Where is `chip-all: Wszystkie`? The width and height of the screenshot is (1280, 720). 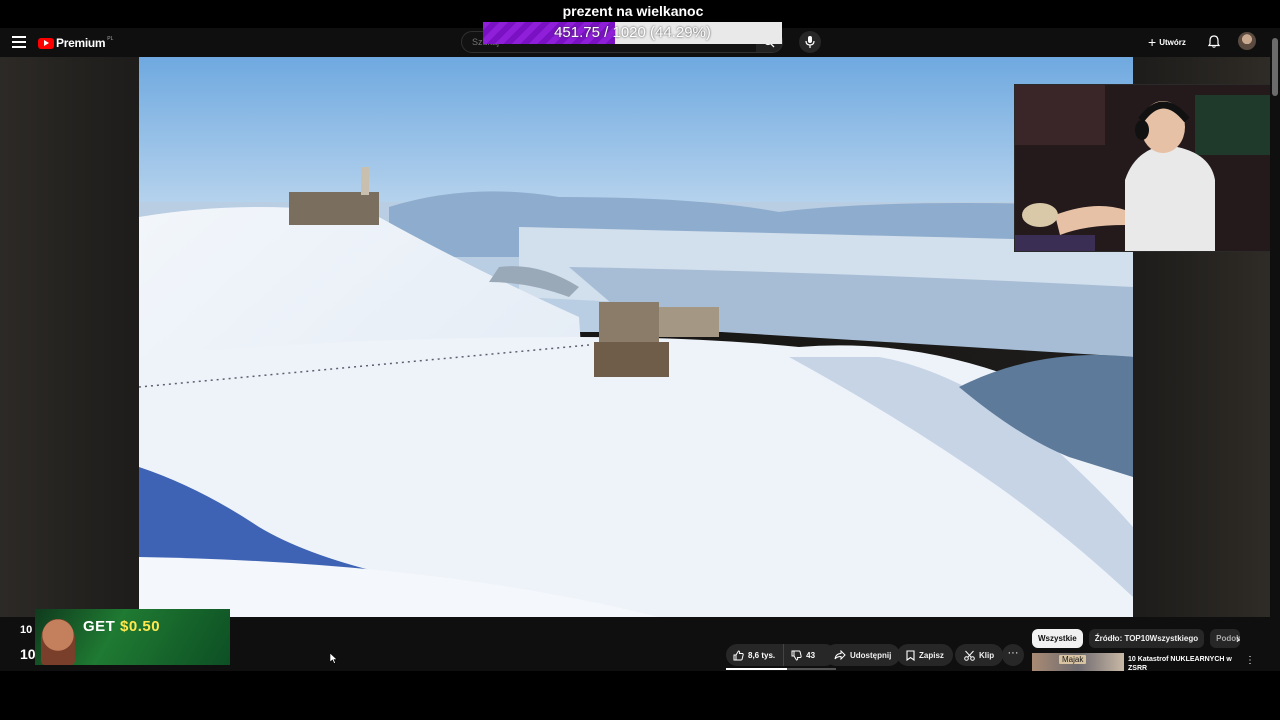
chip-all: Wszystkie is located at coordinates (1057, 638).